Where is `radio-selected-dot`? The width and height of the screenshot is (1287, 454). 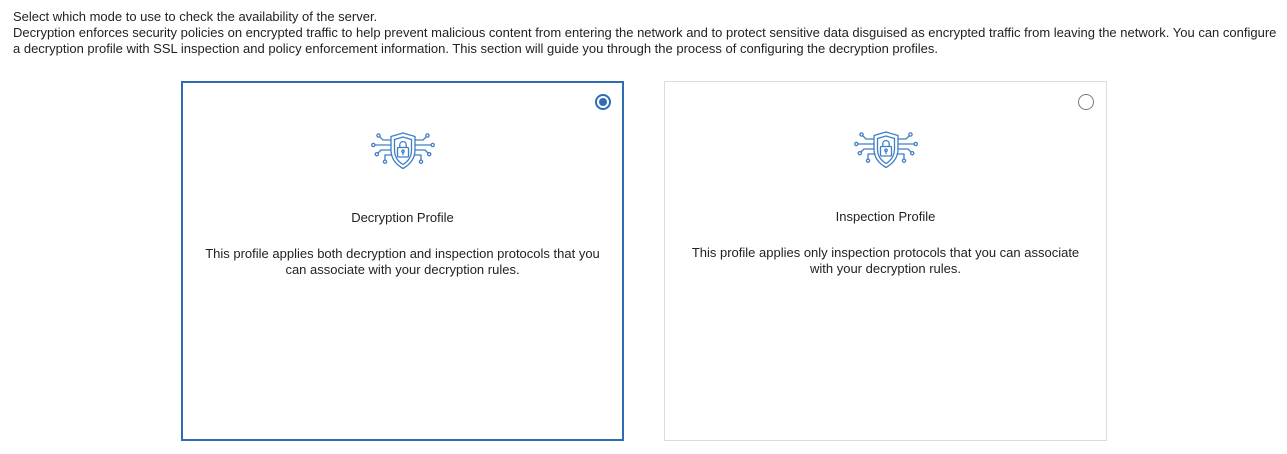 radio-selected-dot is located at coordinates (603, 102).